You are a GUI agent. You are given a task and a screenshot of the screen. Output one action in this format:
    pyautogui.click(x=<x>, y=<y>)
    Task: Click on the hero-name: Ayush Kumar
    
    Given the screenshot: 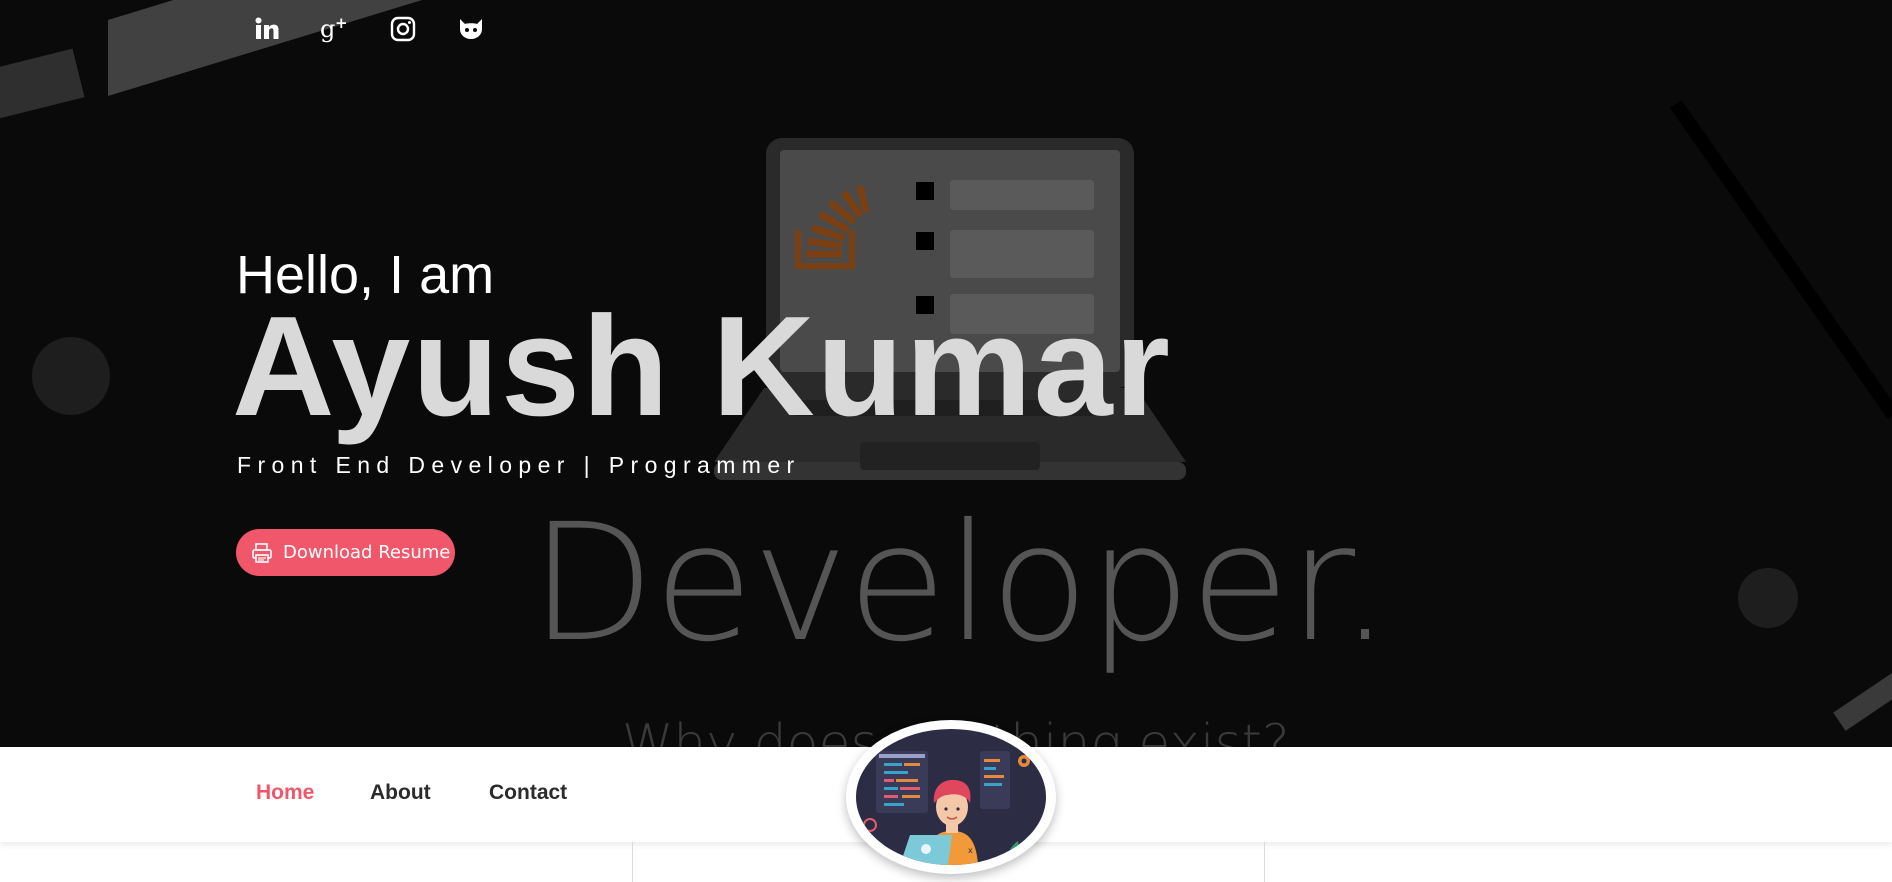 What is the action you would take?
    pyautogui.click(x=702, y=366)
    